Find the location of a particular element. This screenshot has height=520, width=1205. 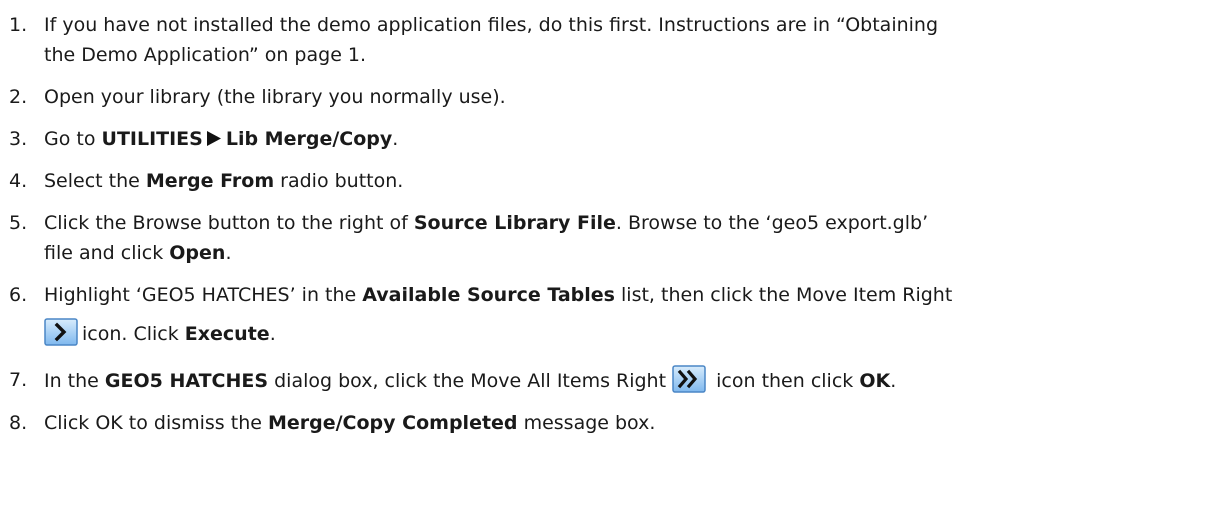

step-number: 6. is located at coordinates (18, 295).